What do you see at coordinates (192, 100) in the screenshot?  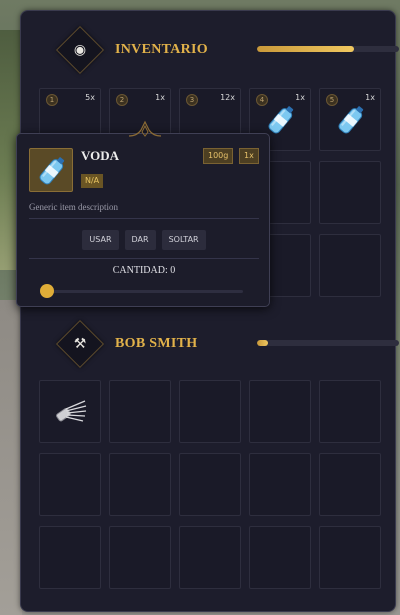 I see `slot-number: 3` at bounding box center [192, 100].